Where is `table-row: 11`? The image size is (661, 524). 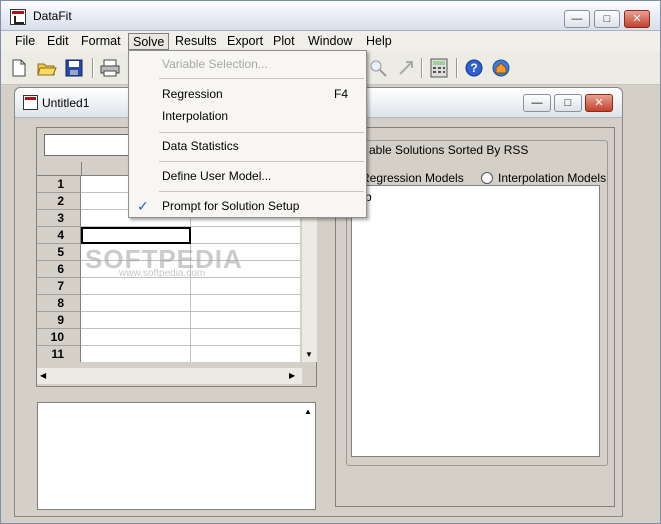
table-row: 11 is located at coordinates (168, 354).